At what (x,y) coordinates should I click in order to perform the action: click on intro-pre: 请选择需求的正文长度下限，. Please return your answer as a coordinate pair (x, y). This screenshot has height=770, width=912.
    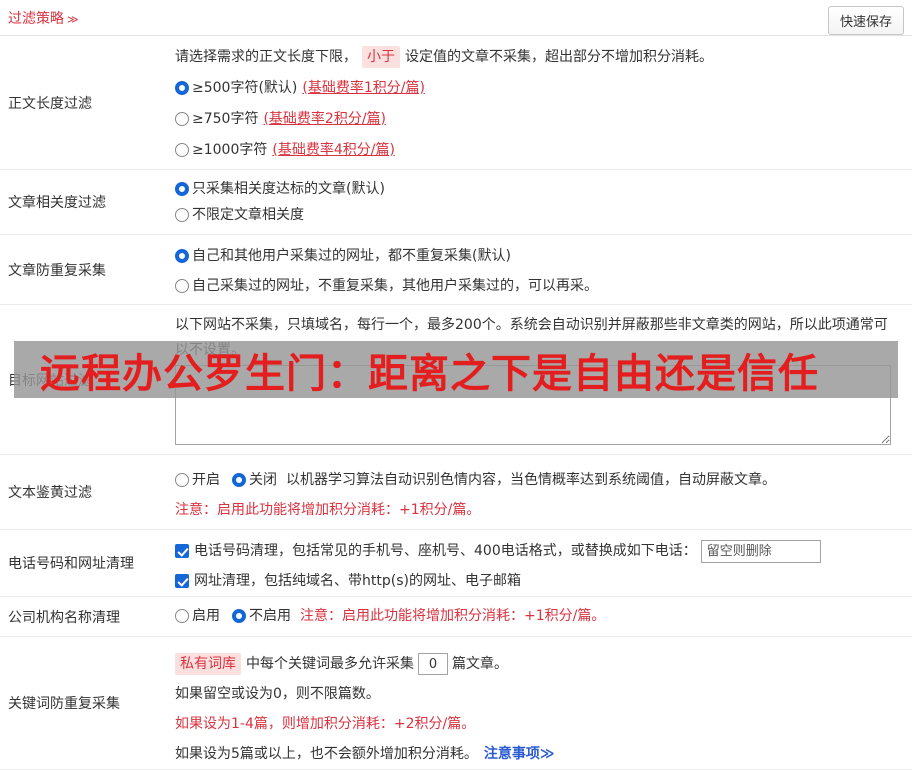
    Looking at the image, I should click on (266, 57).